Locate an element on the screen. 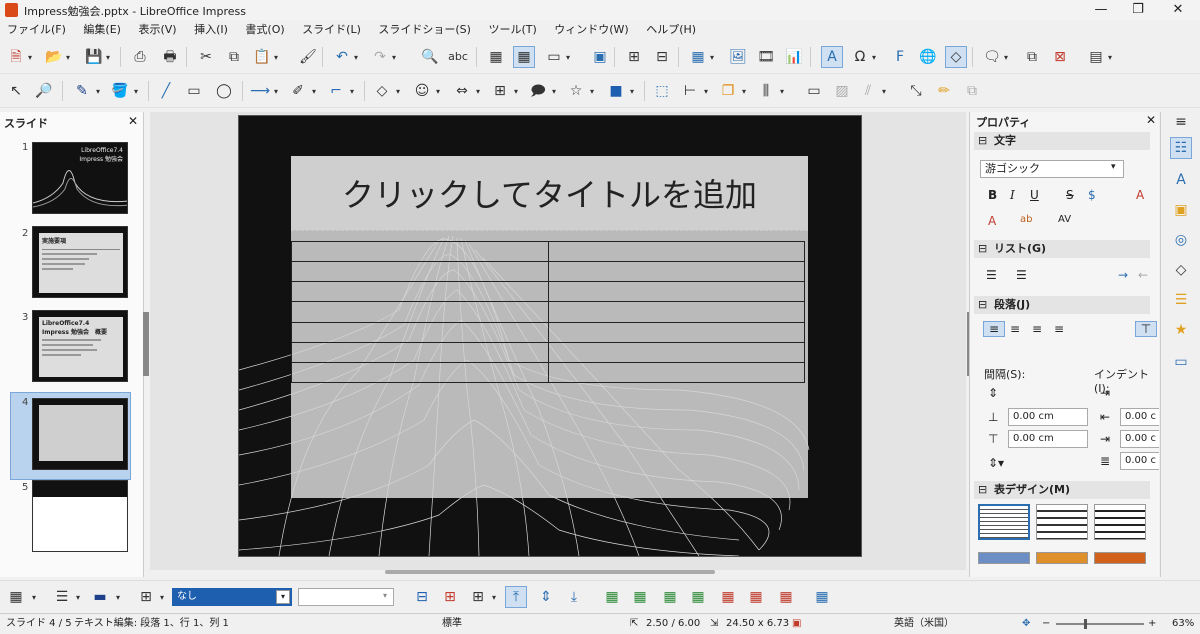 The image size is (1200, 634). connector-icon: ⌐ is located at coordinates (336, 91).